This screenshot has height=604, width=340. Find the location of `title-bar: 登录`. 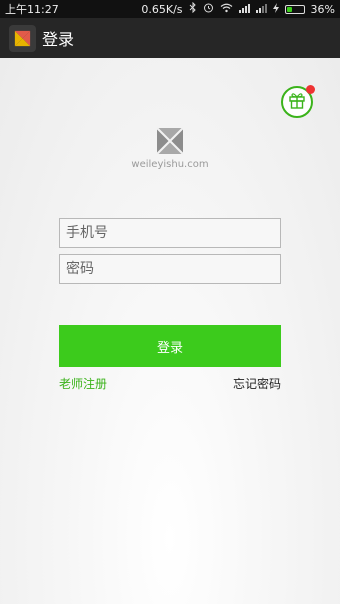

title-bar: 登录 is located at coordinates (170, 38).